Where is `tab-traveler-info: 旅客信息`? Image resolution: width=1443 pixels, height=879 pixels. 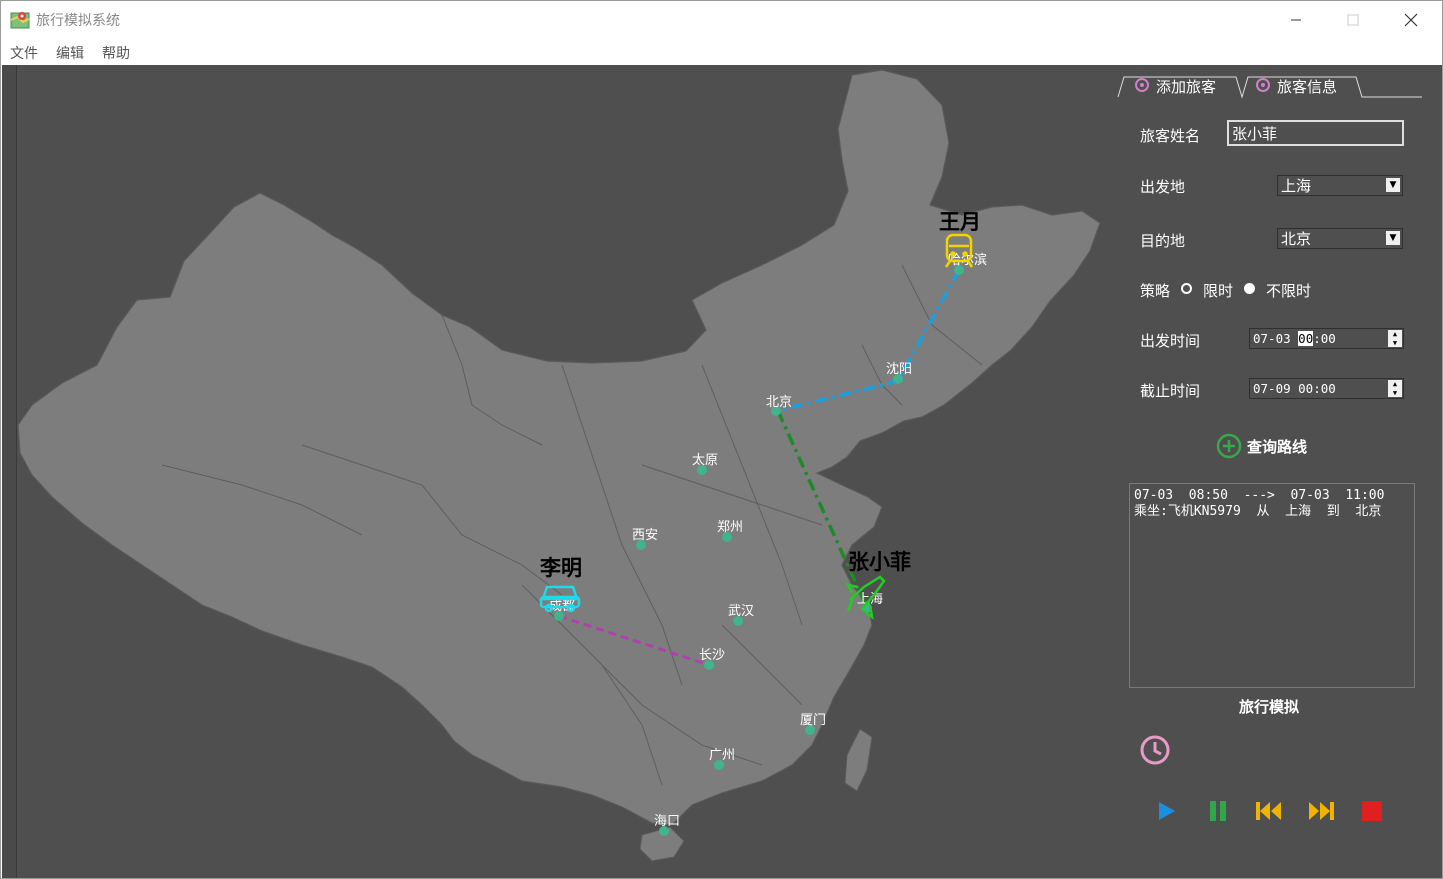
tab-traveler-info: 旅客信息 is located at coordinates (1296, 86).